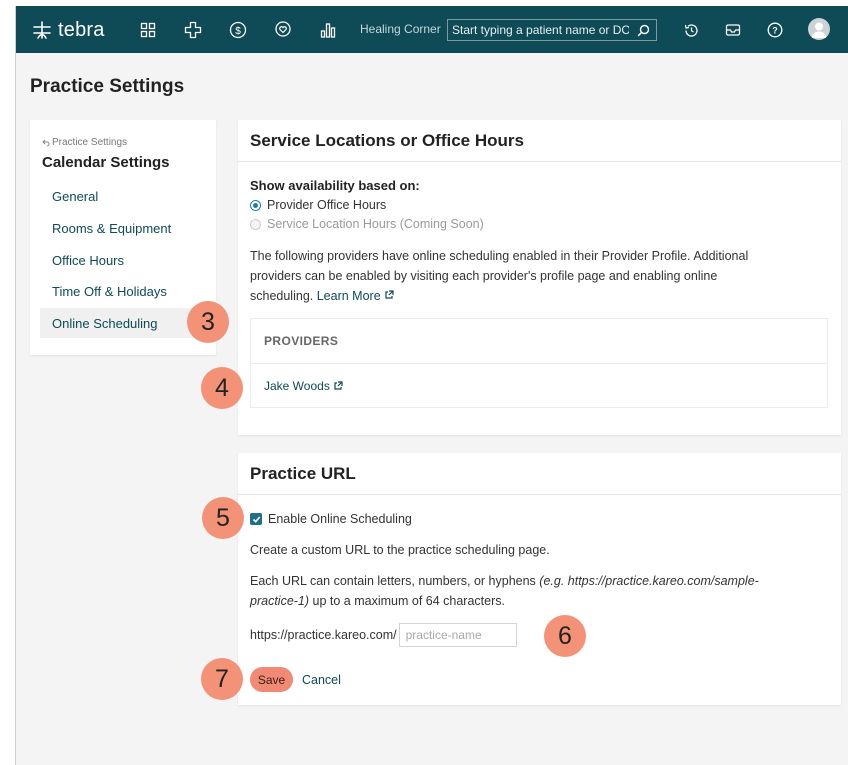 Image resolution: width=848 pixels, height=765 pixels. I want to click on description-line: scheduling., so click(282, 296).